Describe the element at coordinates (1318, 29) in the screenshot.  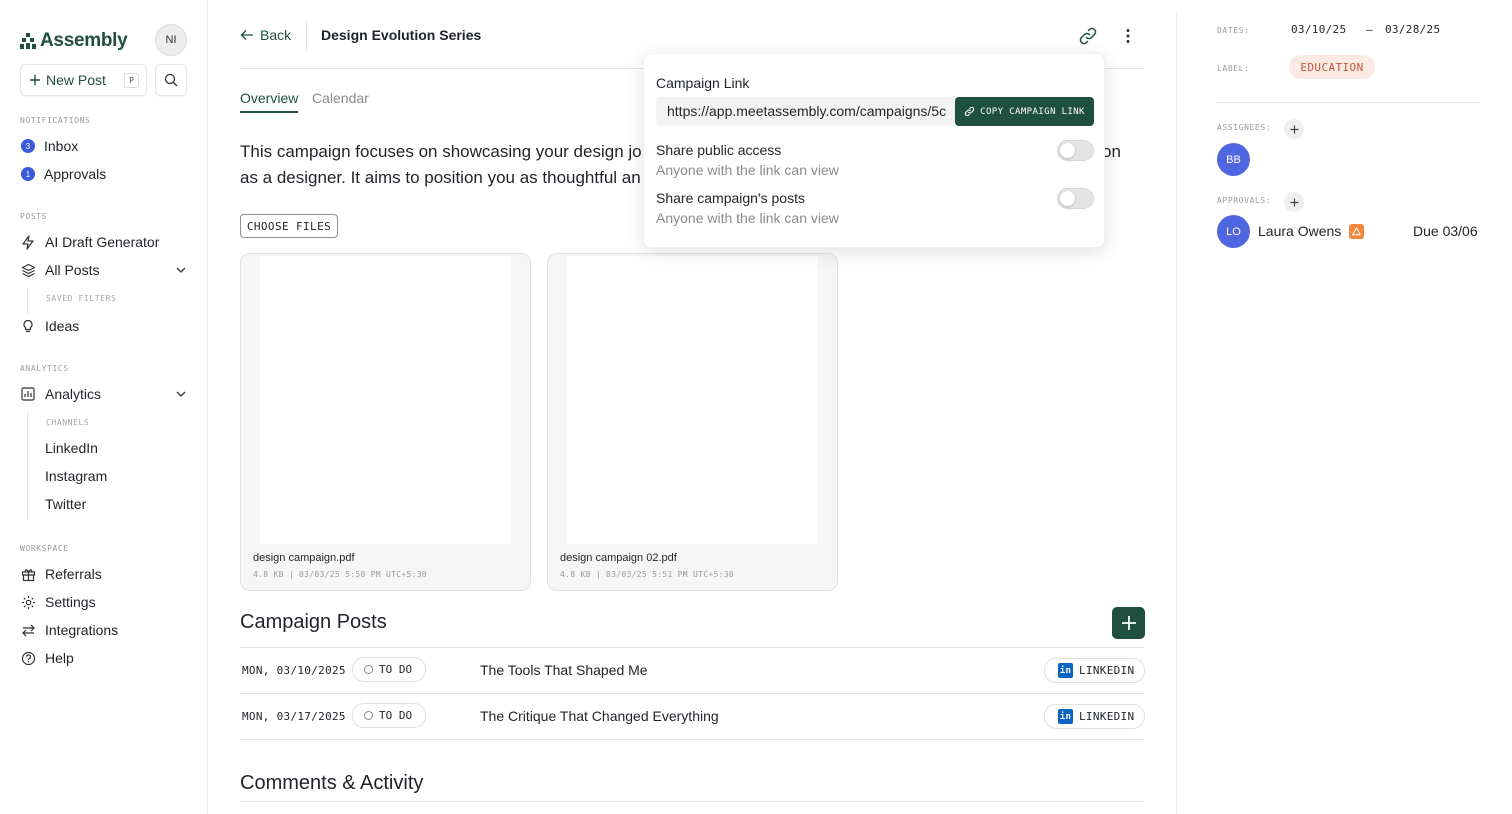
I see `start-date: 03/10/25` at that location.